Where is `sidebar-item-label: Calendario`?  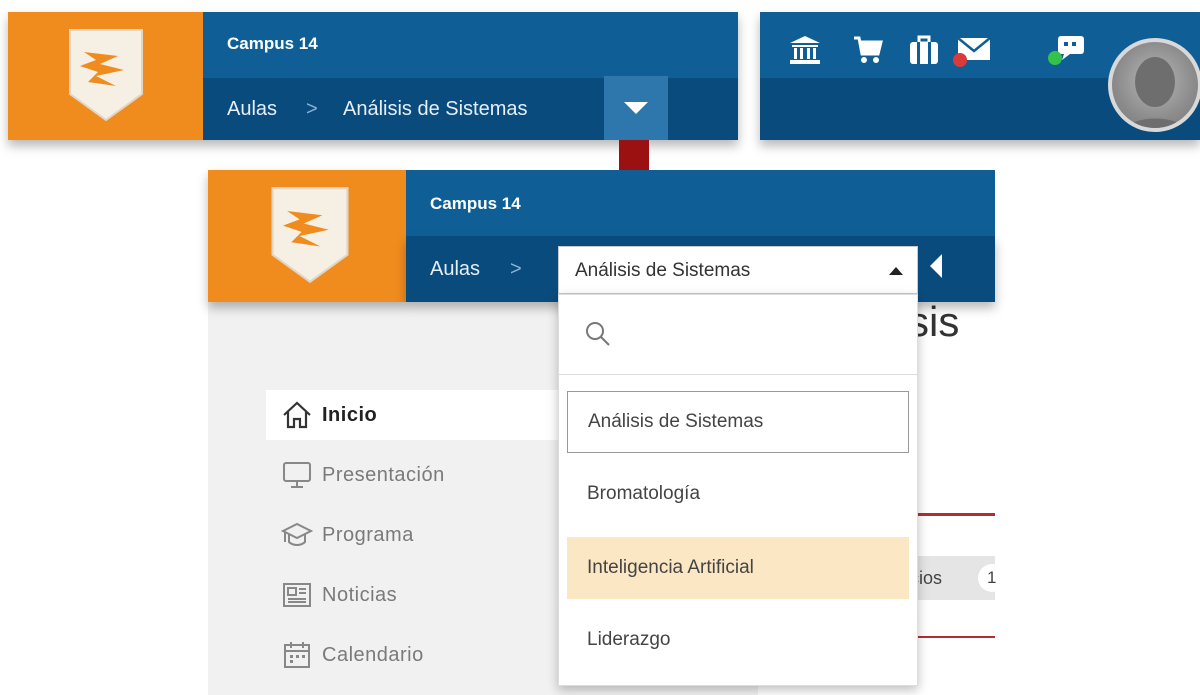
sidebar-item-label: Calendario is located at coordinates (373, 654).